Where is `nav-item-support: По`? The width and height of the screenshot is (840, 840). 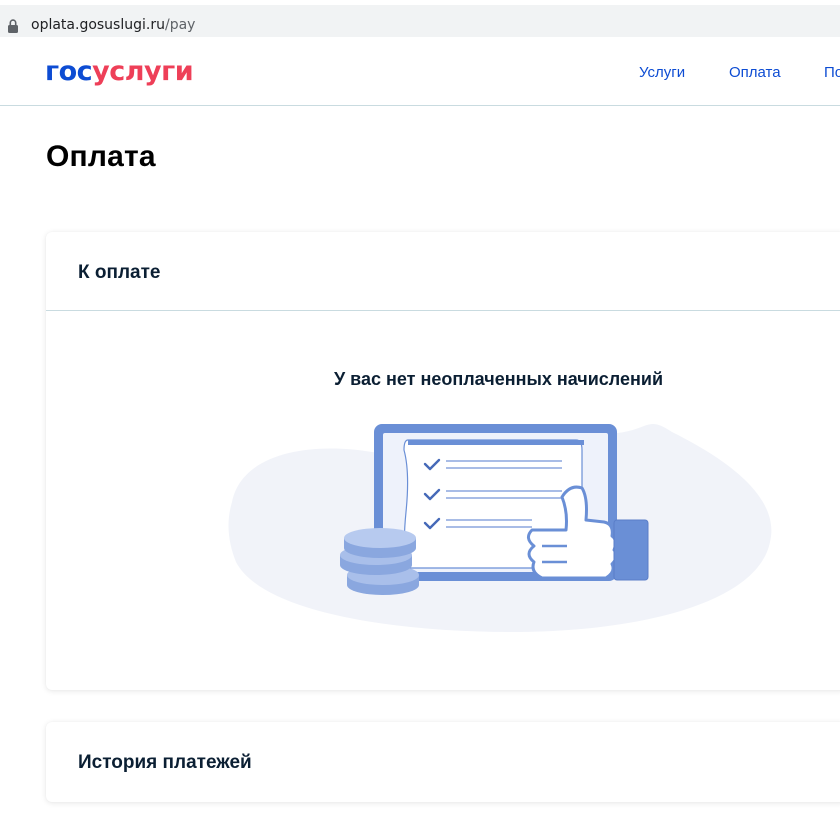
nav-item-support: По is located at coordinates (832, 72).